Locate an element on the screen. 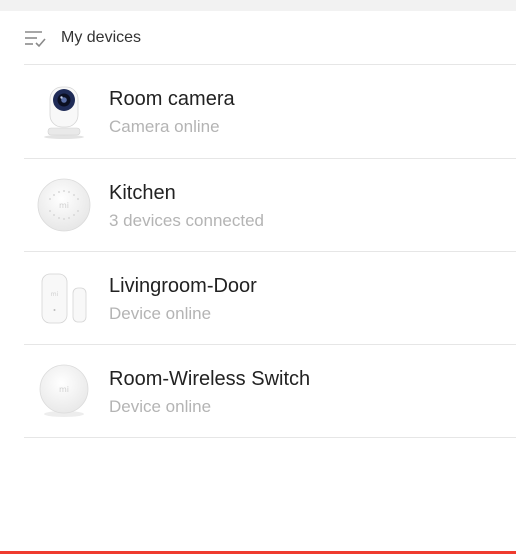  top-strip is located at coordinates (258, 5).